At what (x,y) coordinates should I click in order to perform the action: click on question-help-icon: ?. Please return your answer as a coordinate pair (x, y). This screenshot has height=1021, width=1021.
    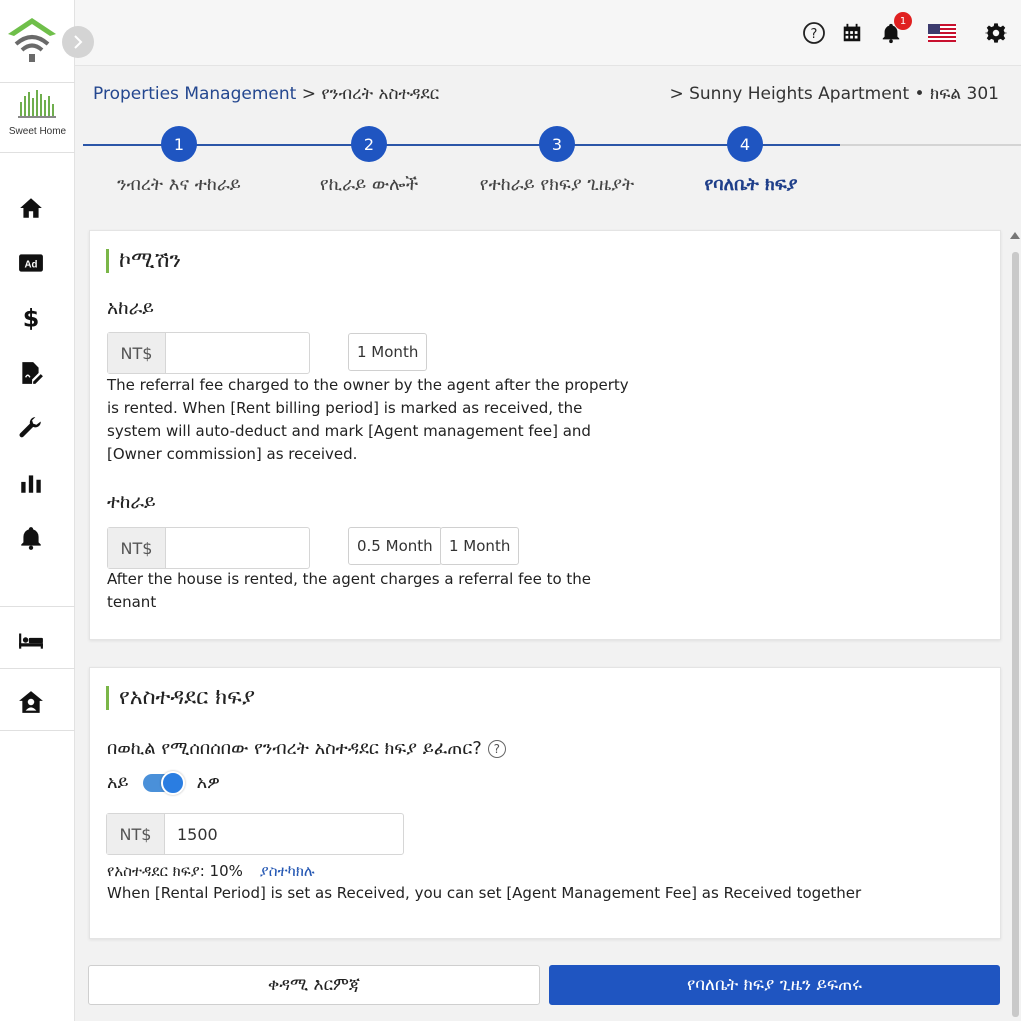
    Looking at the image, I should click on (496, 748).